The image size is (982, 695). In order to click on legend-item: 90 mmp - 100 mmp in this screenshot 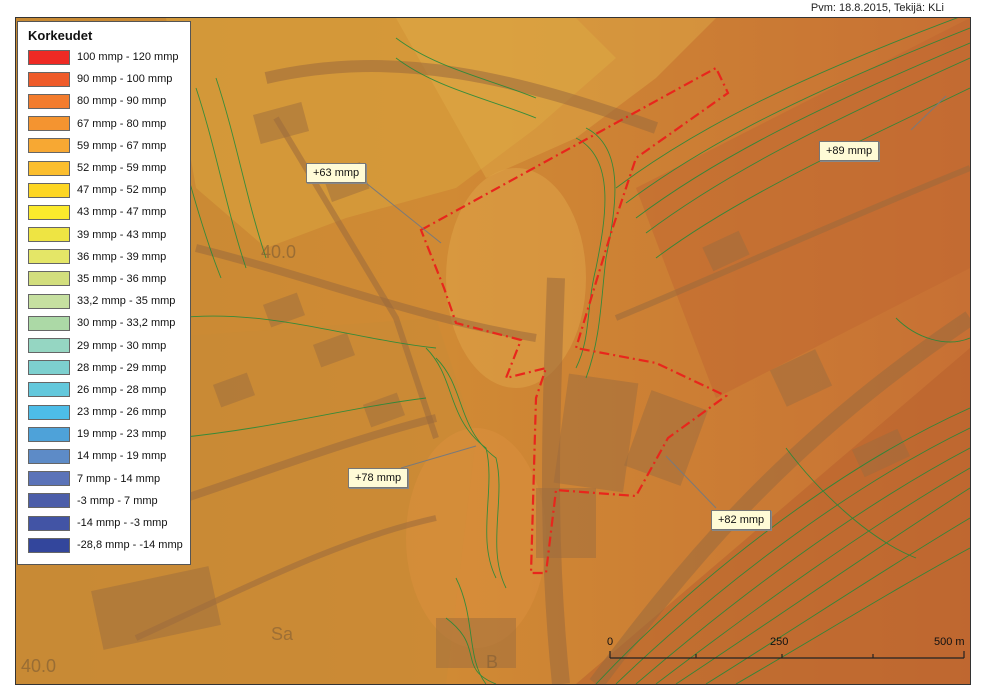, I will do `click(106, 79)`.